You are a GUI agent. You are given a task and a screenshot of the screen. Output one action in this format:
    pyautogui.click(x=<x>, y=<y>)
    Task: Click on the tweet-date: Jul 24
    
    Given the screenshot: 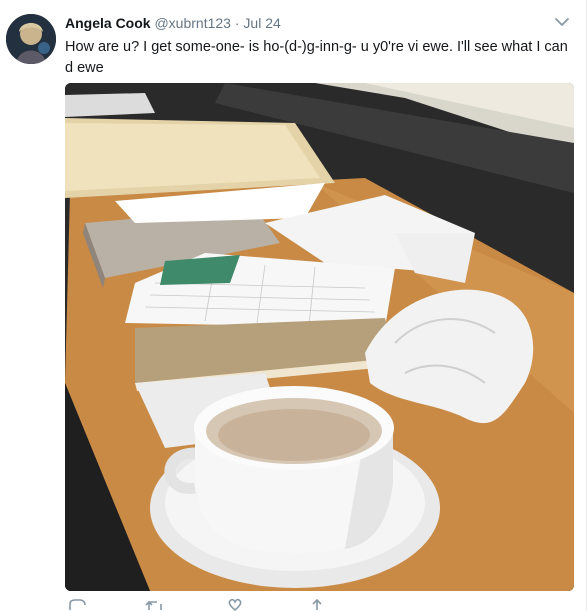 What is the action you would take?
    pyautogui.click(x=261, y=23)
    